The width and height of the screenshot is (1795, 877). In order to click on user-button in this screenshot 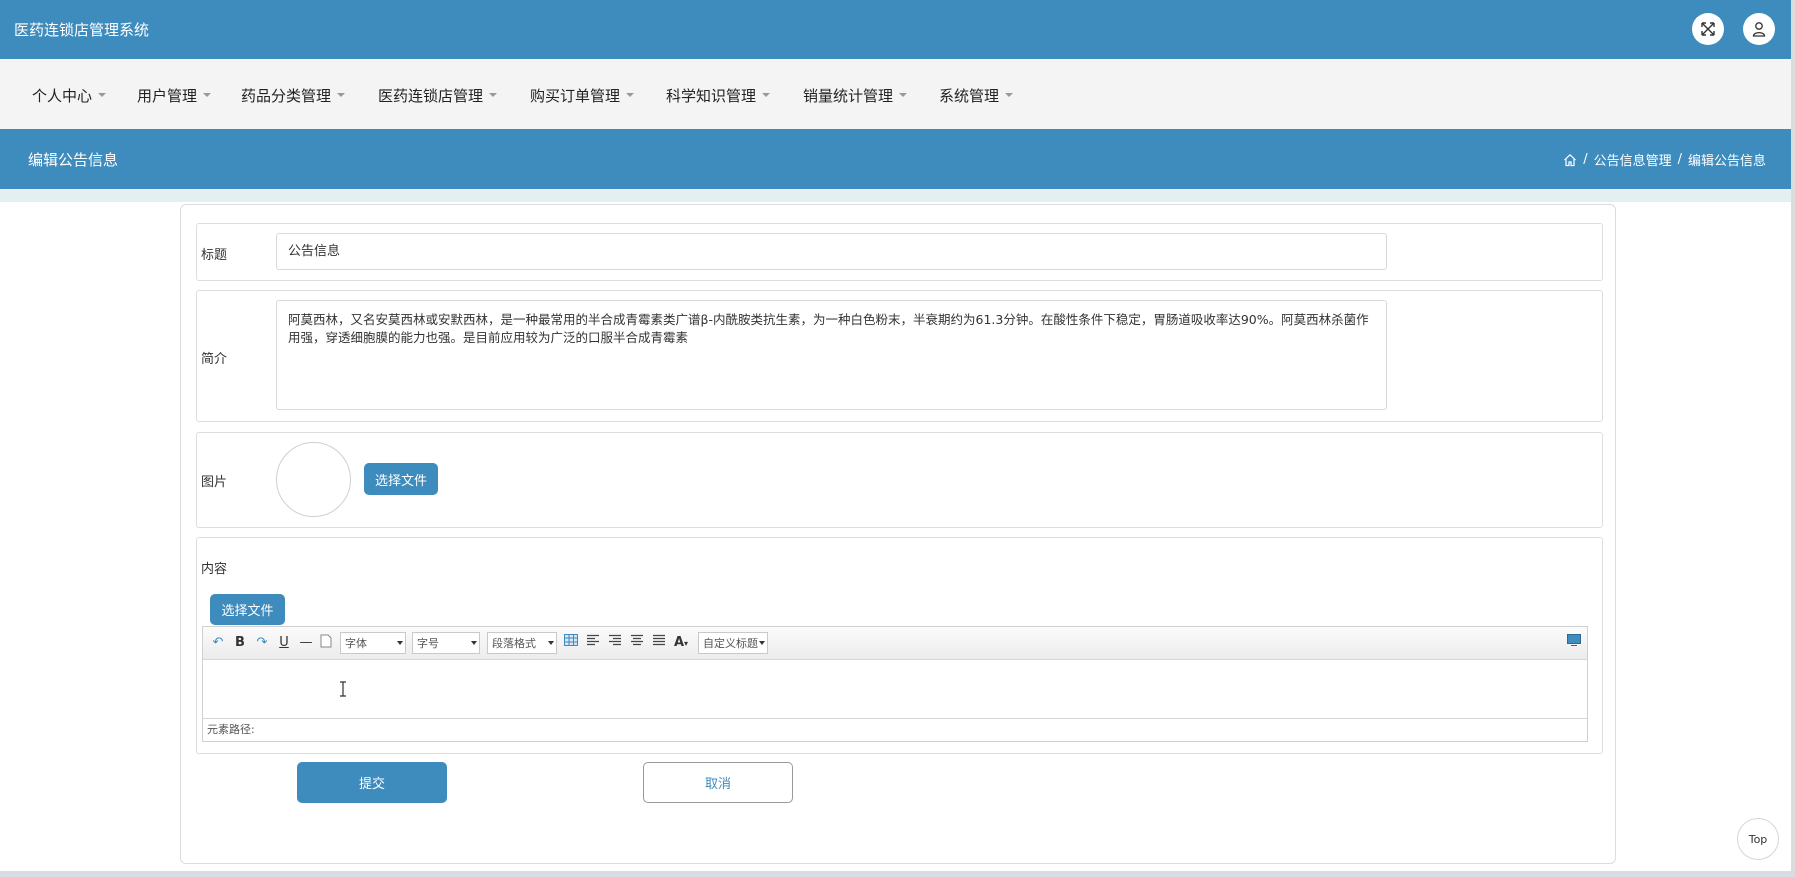, I will do `click(1759, 29)`.